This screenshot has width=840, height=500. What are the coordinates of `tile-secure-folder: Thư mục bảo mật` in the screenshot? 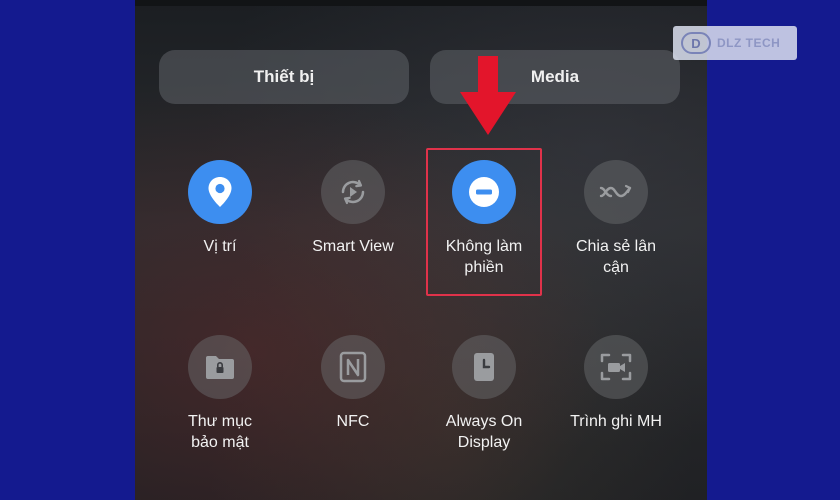 It's located at (220, 394).